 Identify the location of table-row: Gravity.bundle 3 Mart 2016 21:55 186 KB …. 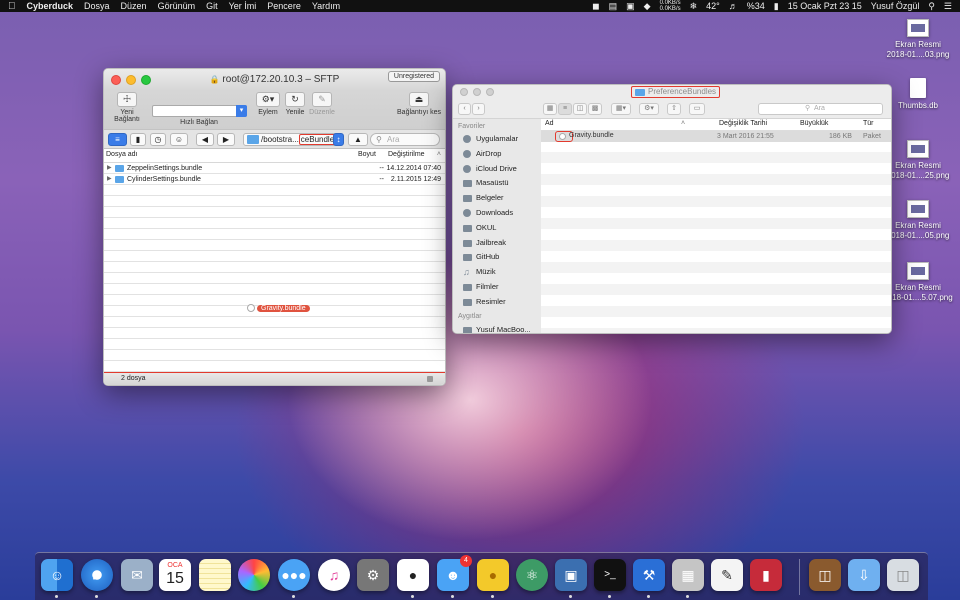
(716, 136).